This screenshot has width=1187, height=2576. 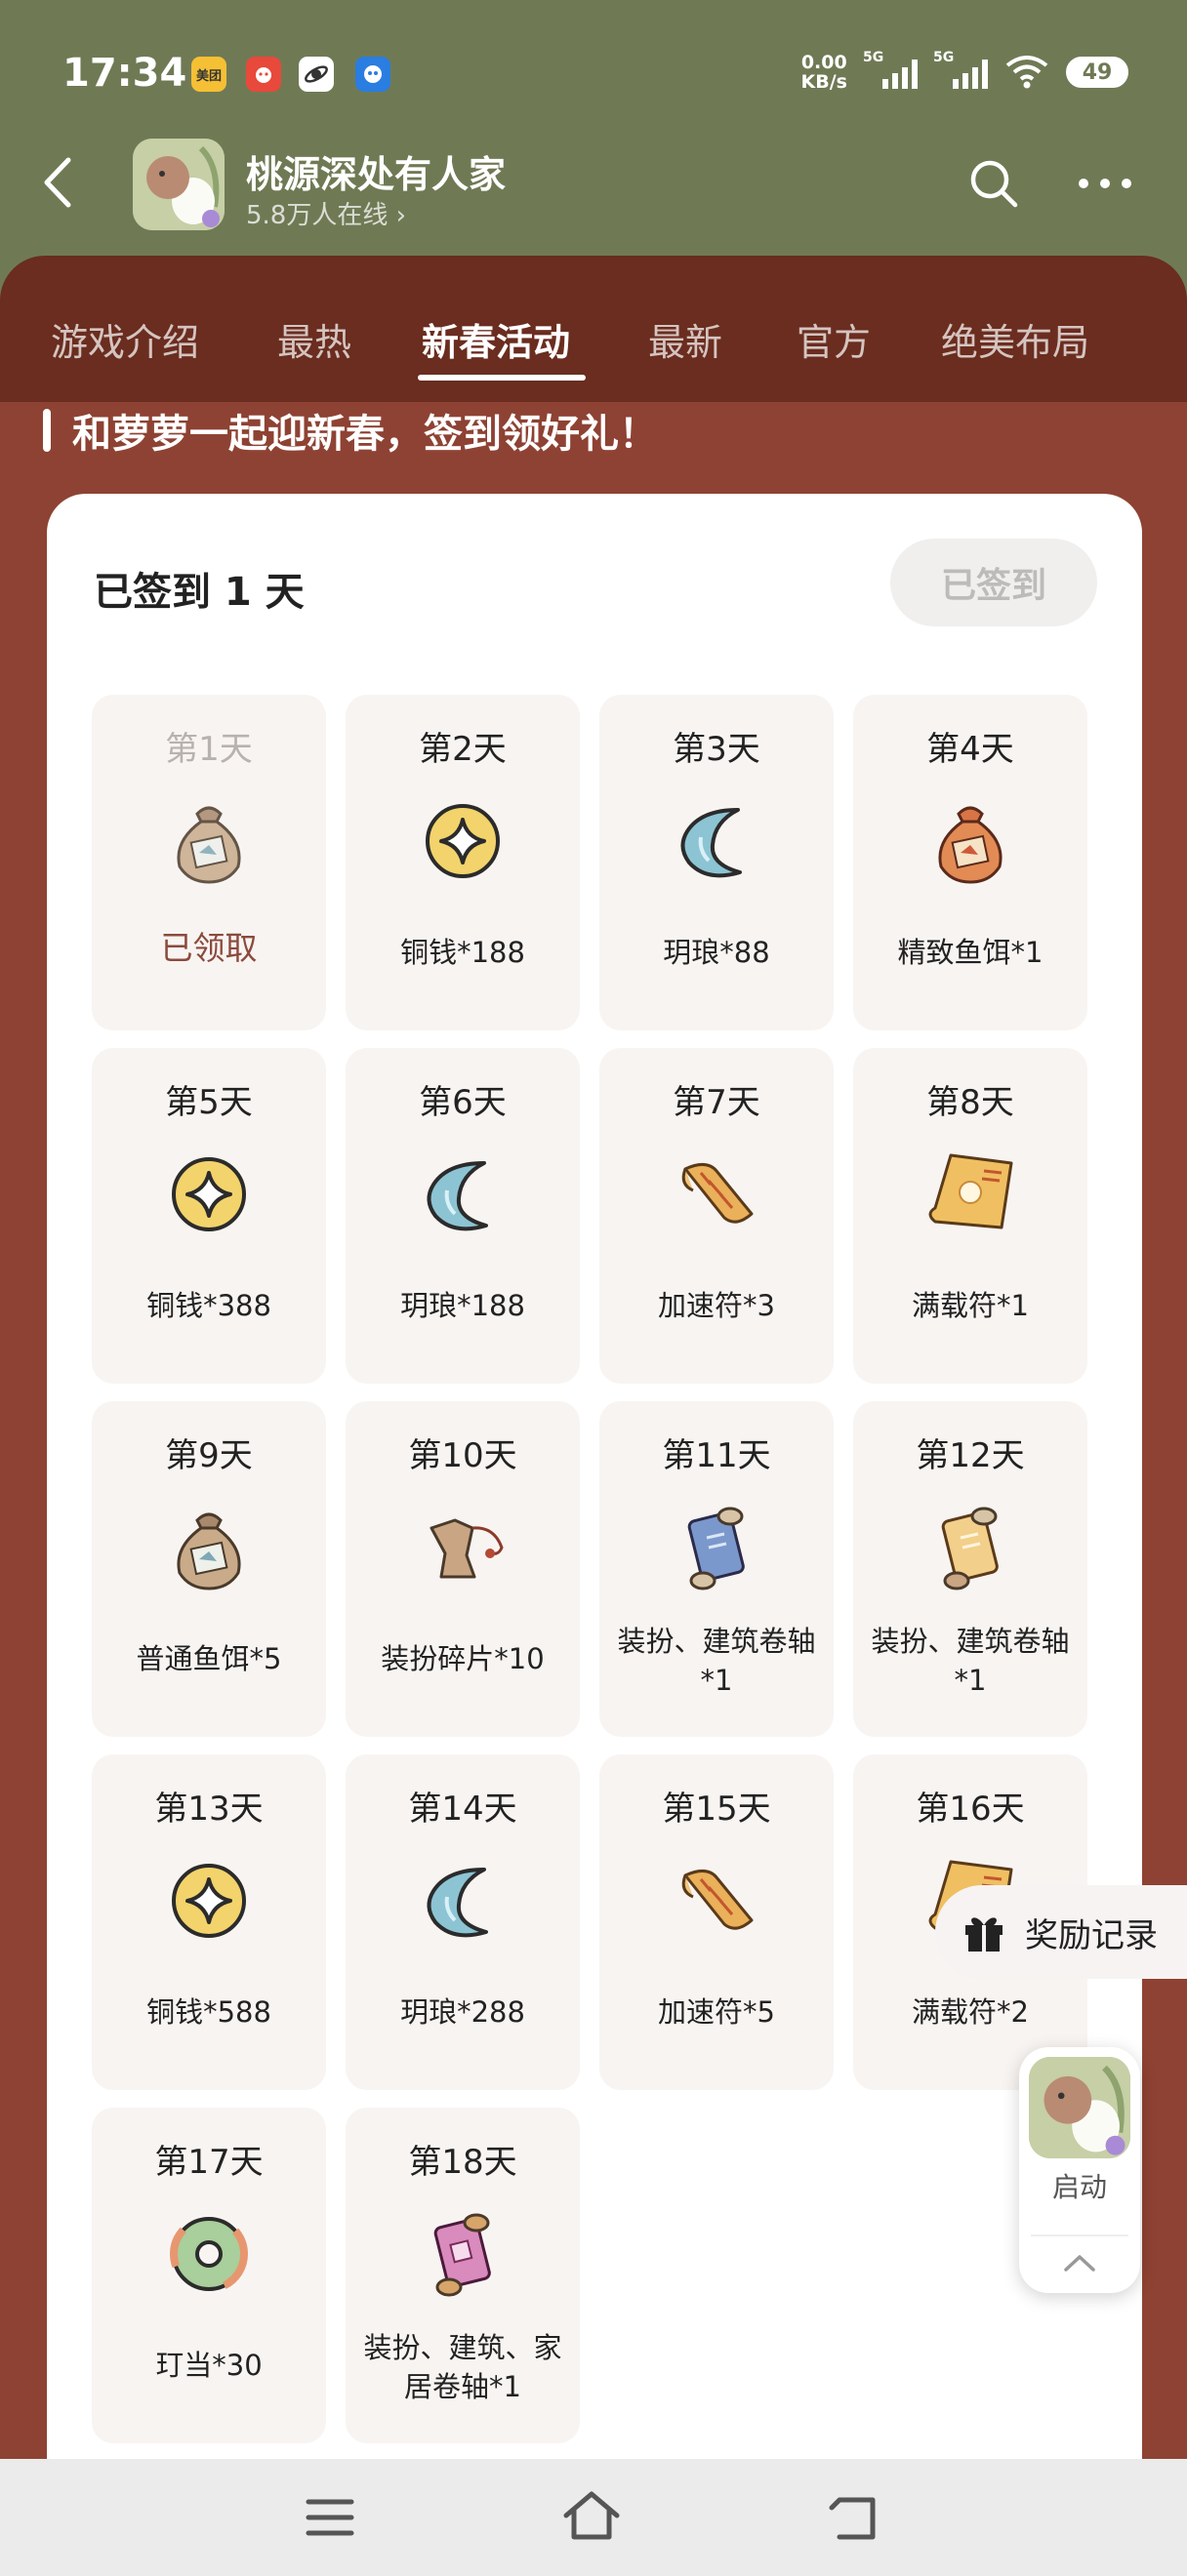 I want to click on event-banner: 和萝萝一起迎新春，签到领好礼！, so click(x=350, y=430).